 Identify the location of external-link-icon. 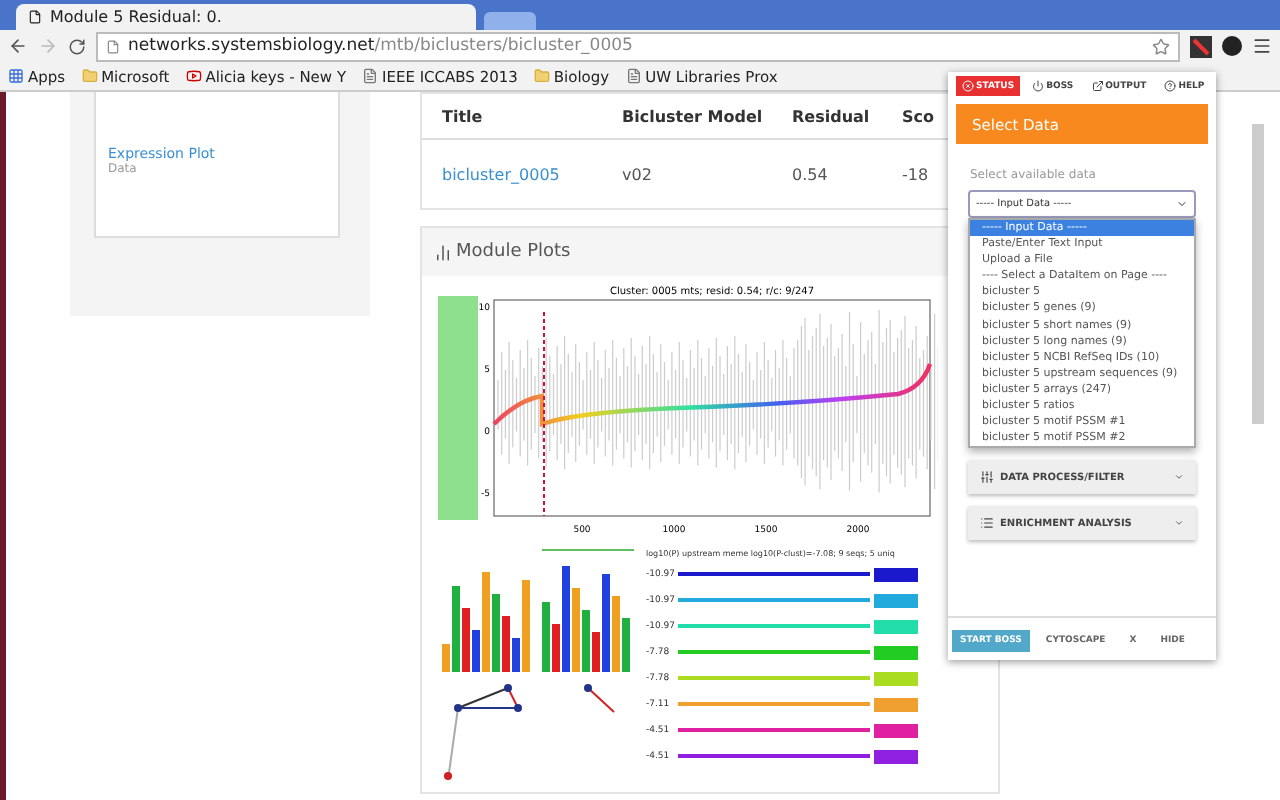
(1097, 86).